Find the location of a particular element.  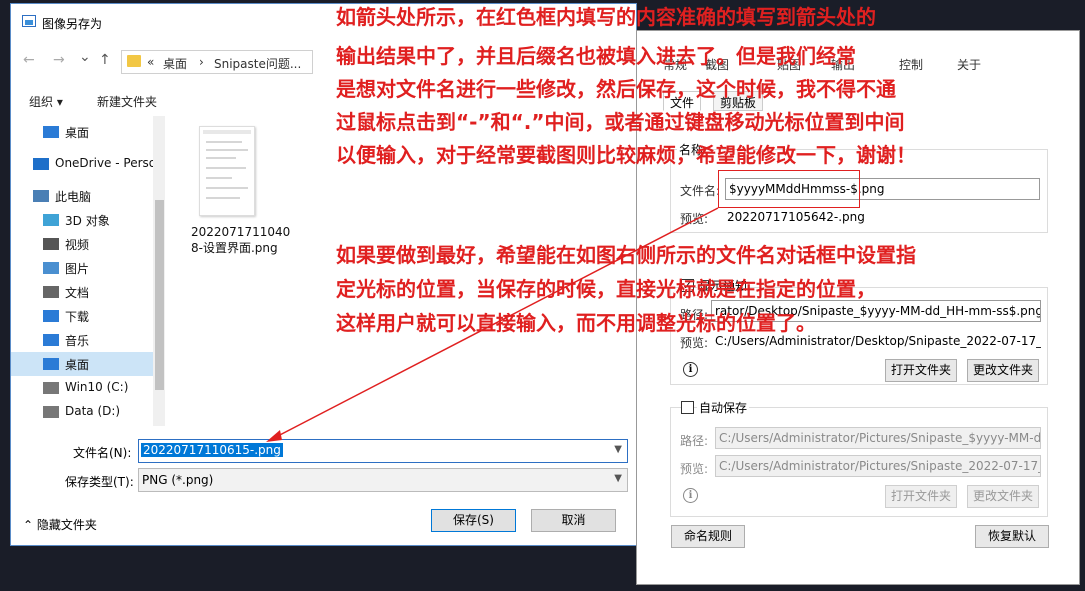

filetype-label: 保存类型(T): is located at coordinates (99, 482).